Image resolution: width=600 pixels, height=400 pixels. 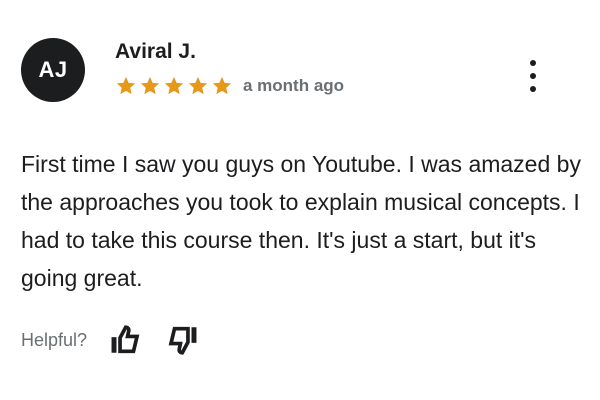 I want to click on thumbs-down-button, so click(x=183, y=340).